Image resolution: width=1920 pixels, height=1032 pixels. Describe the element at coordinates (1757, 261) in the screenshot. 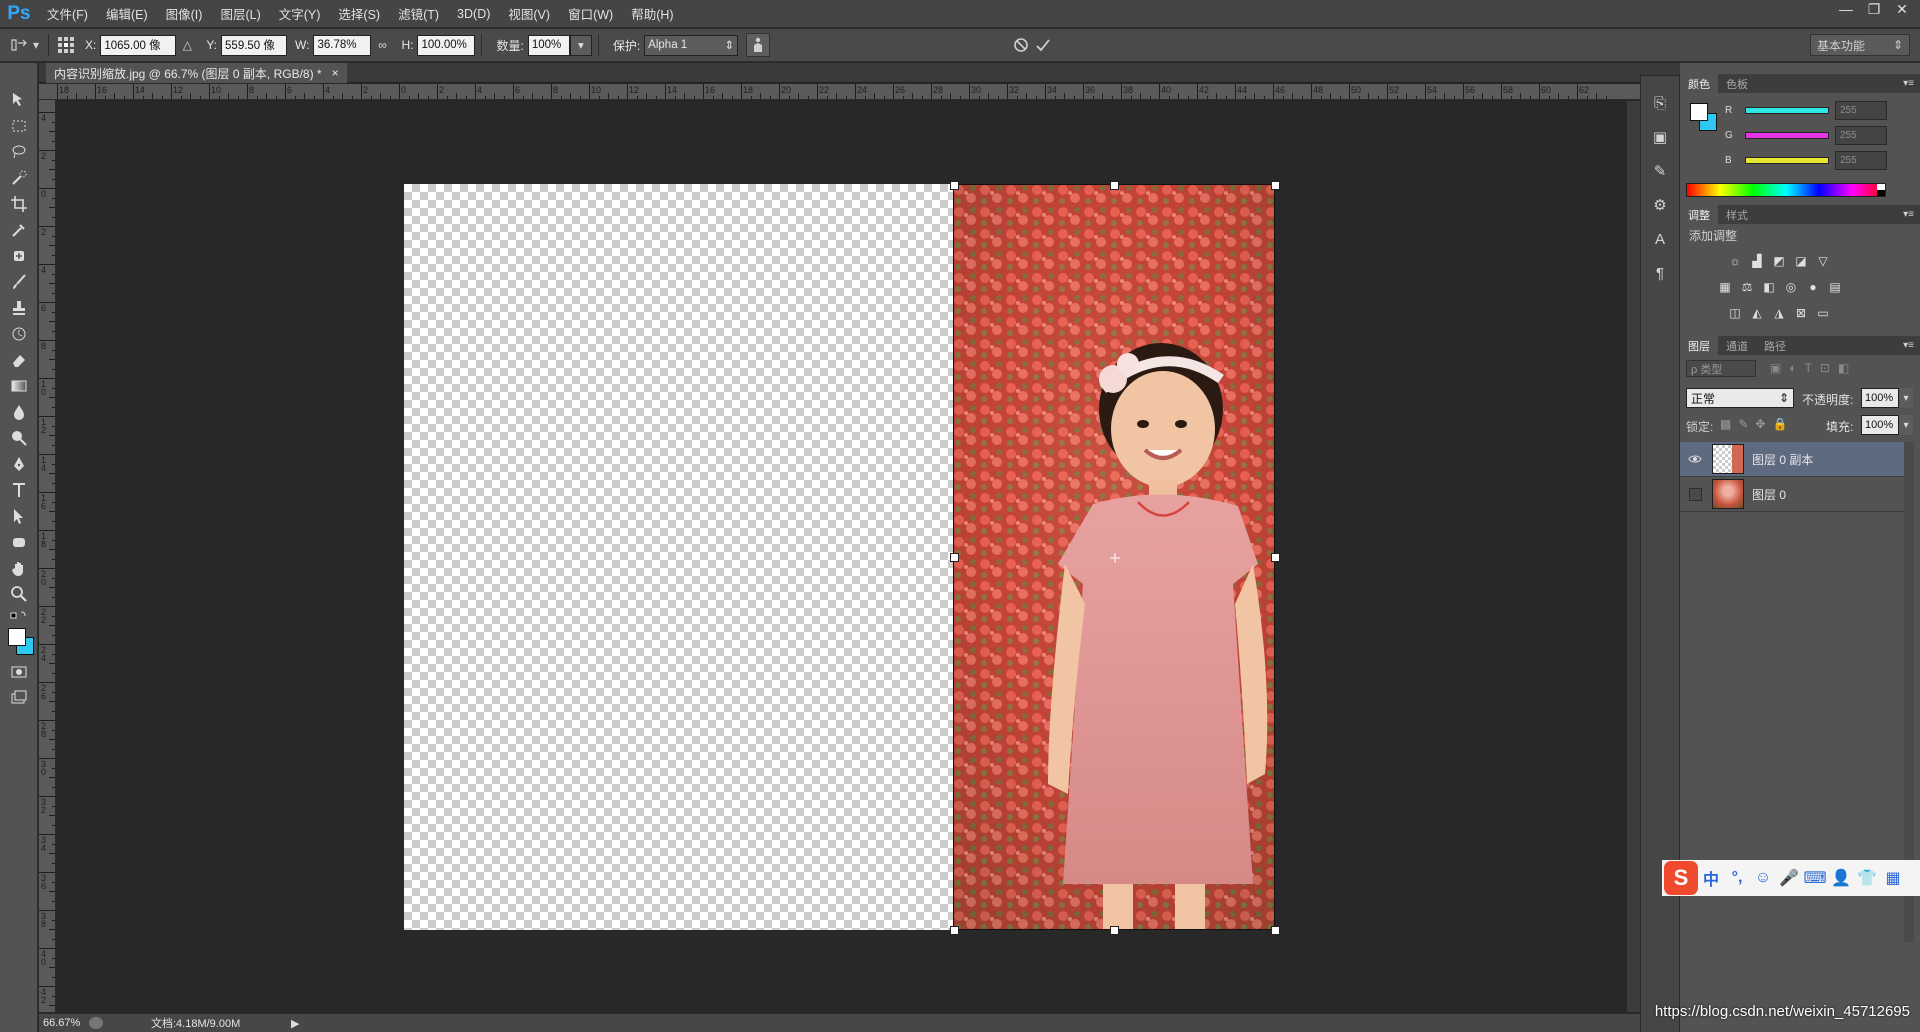

I see `levels-icon: ▟` at that location.